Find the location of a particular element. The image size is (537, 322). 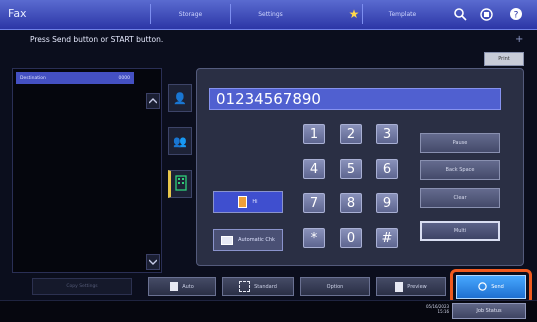

instruction-message: Press Send button or START button. is located at coordinates (97, 39).